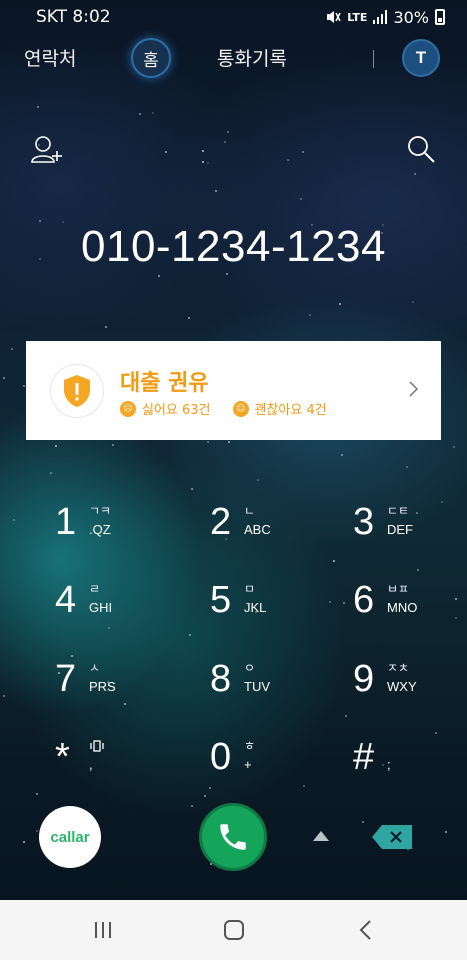  What do you see at coordinates (221, 679) in the screenshot?
I see `dialpad-digit: 8` at bounding box center [221, 679].